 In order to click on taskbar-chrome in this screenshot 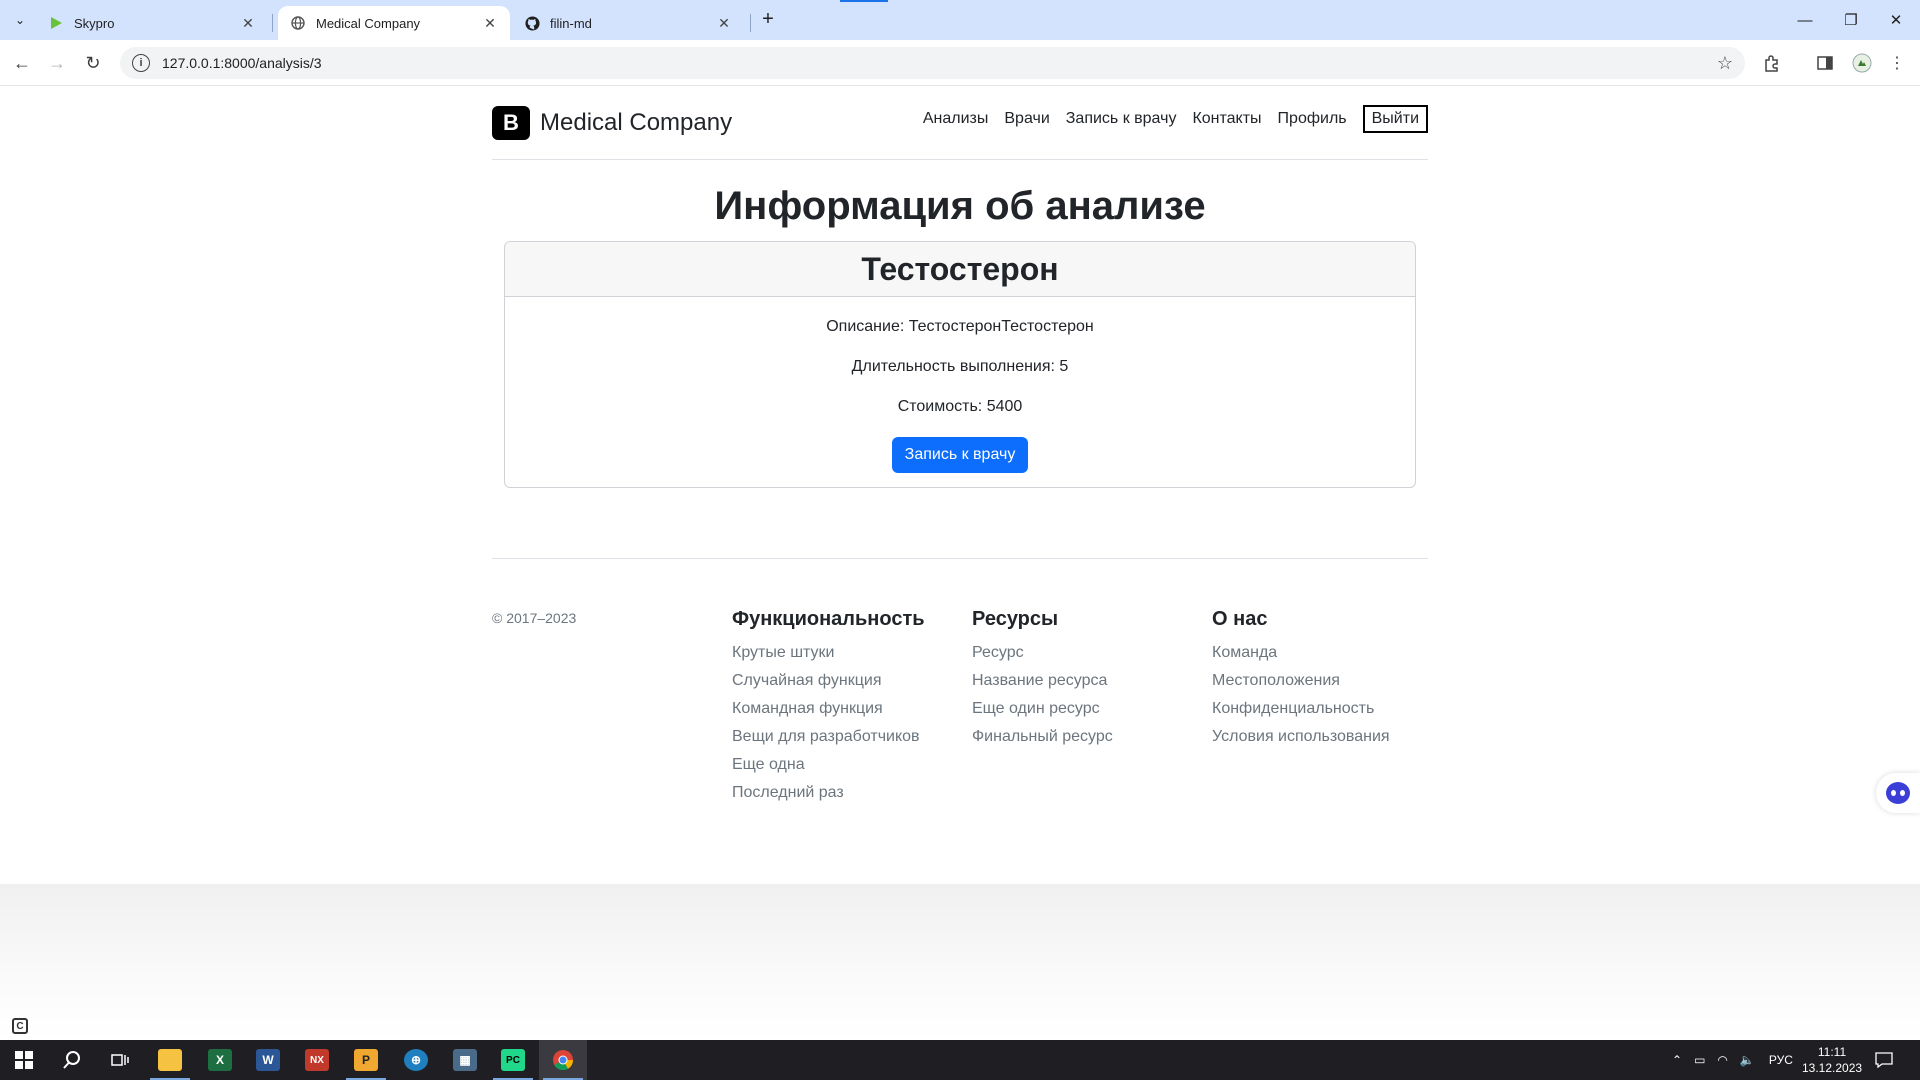, I will do `click(563, 1060)`.